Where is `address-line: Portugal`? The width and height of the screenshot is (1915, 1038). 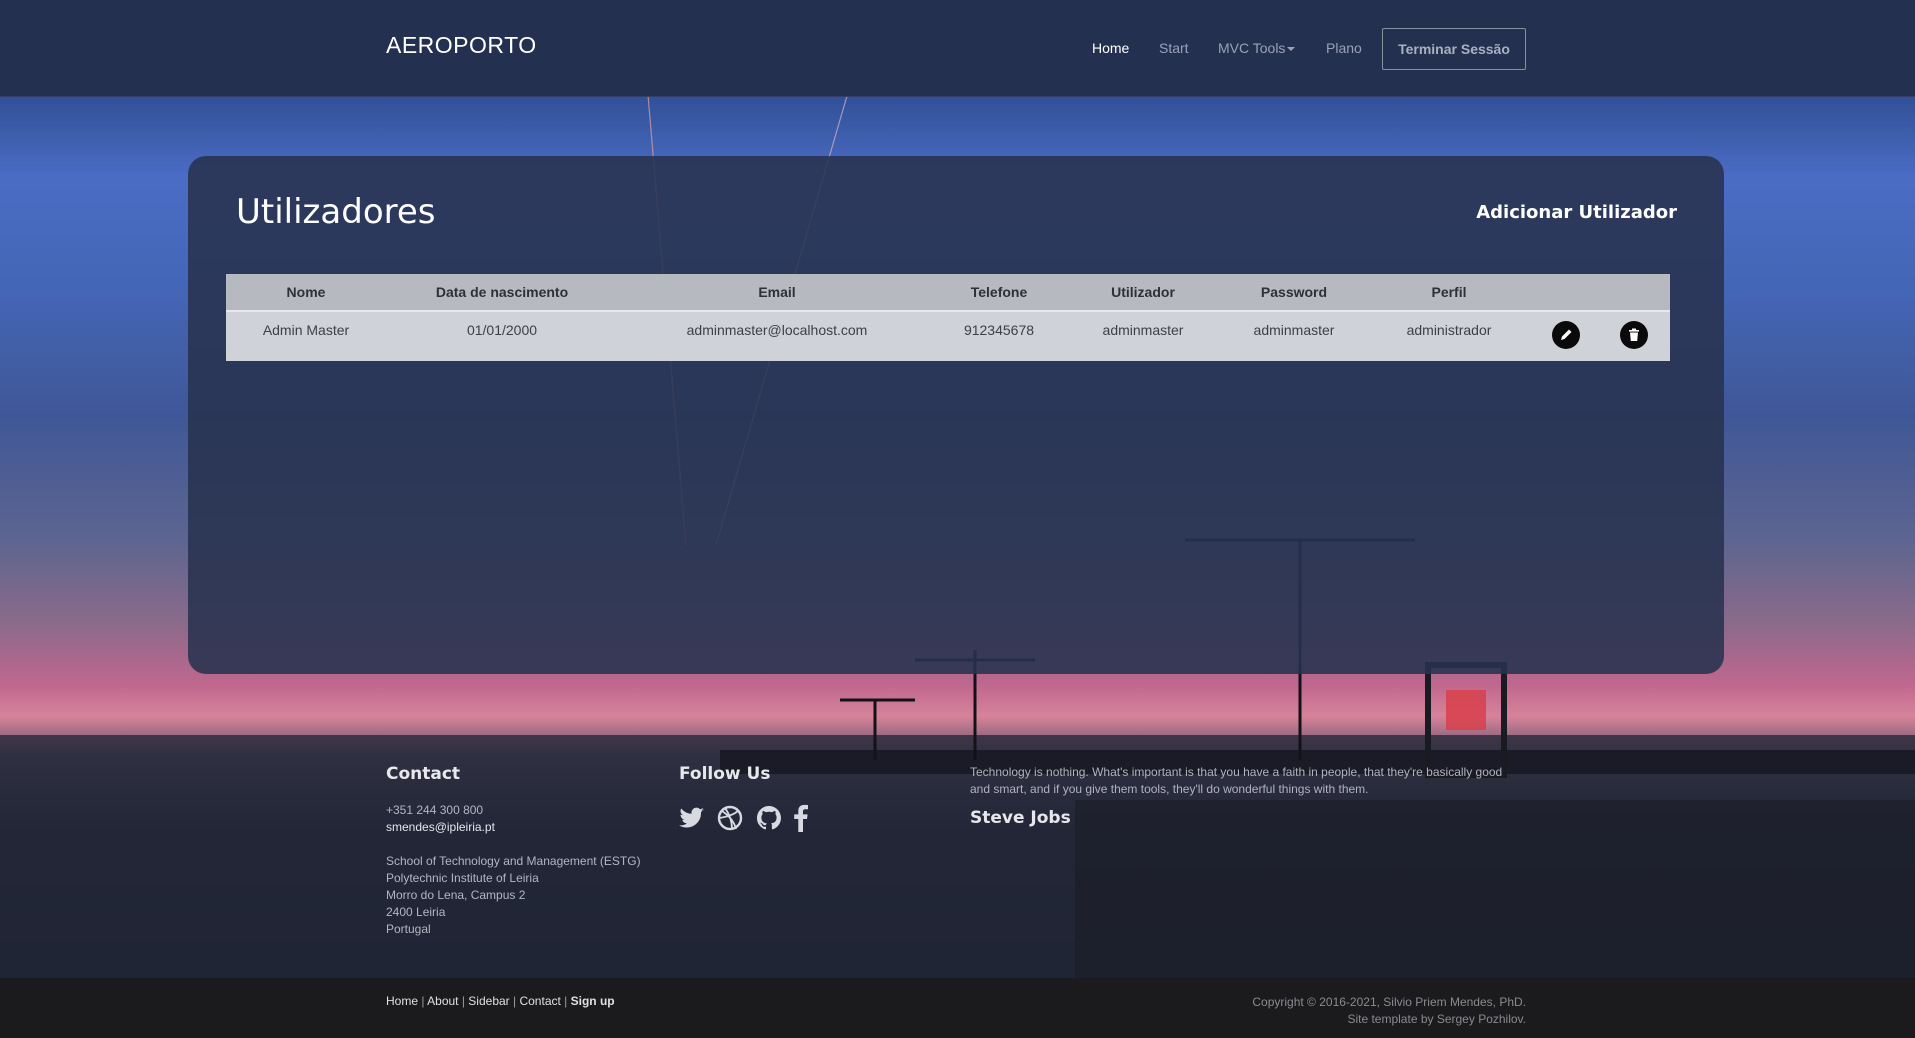
address-line: Portugal is located at coordinates (408, 929).